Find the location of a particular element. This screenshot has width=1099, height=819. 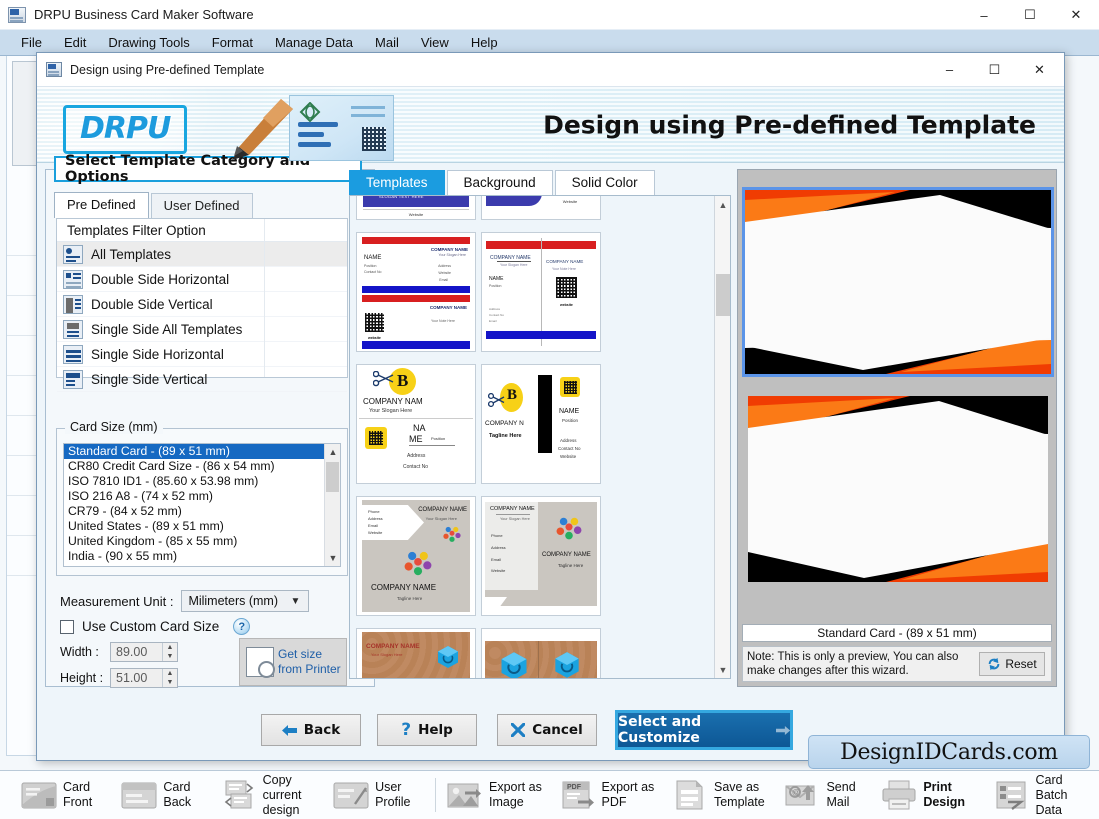

toolbar-copy-current-design: Copy current design is located at coordinates (270, 795).